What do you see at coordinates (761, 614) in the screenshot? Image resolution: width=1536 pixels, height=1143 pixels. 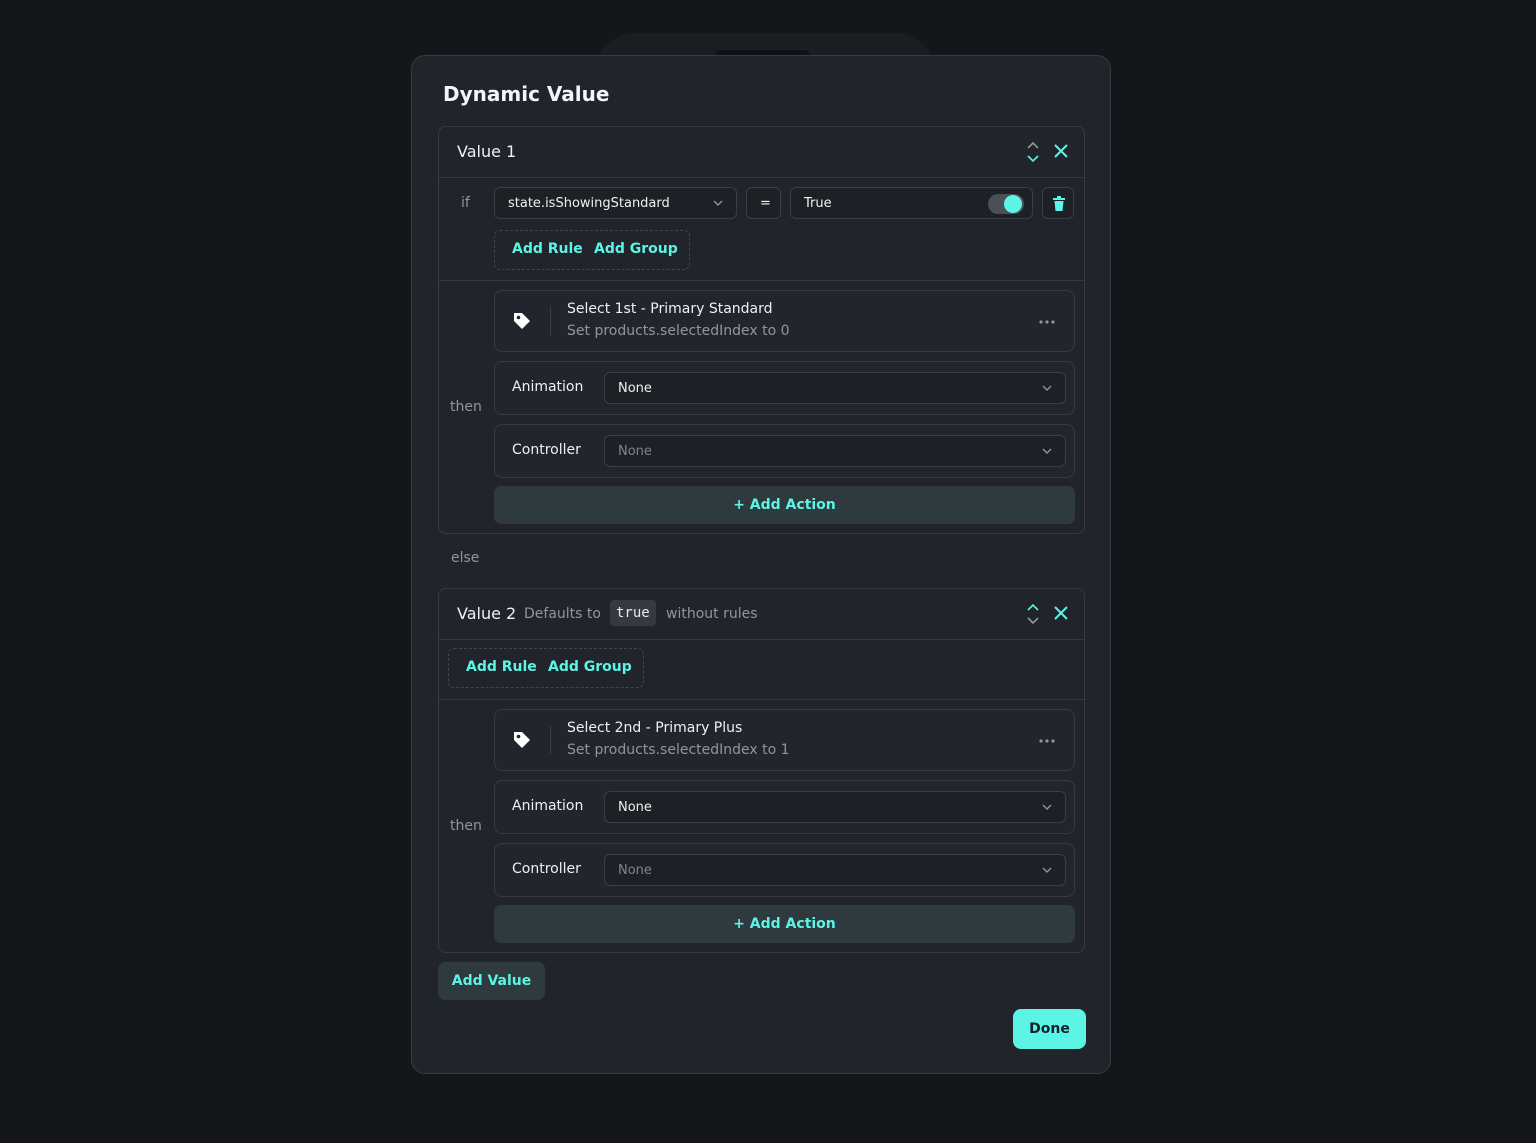 I see `value-2-header: Value 2 Defaults to true without rules` at bounding box center [761, 614].